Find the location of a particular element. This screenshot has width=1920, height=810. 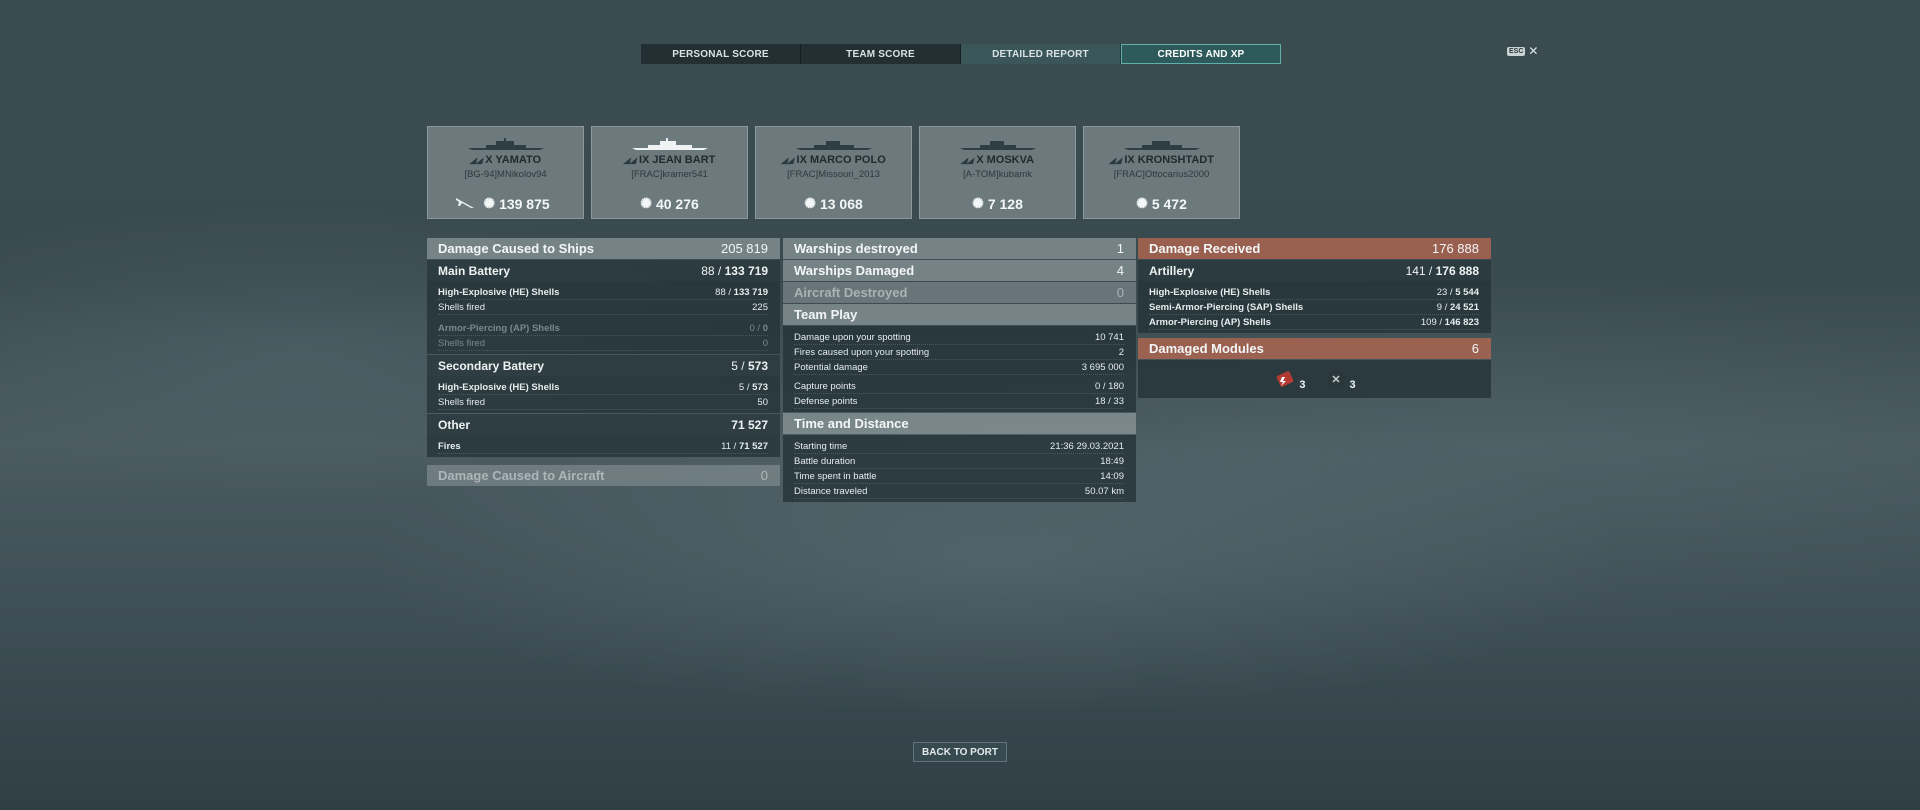

ship-name: ◢◢ X YAMATO is located at coordinates (505, 160).